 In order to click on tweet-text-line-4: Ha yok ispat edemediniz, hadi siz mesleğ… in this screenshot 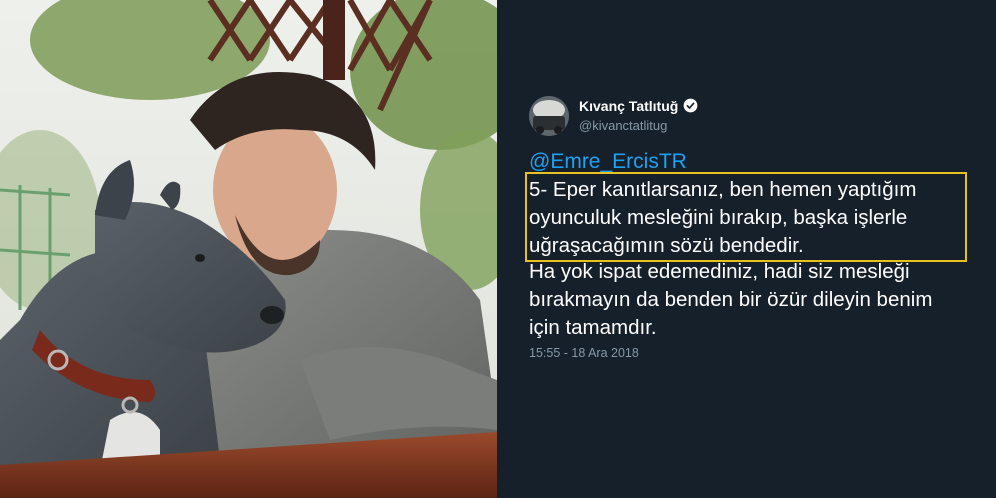, I will do `click(719, 271)`.